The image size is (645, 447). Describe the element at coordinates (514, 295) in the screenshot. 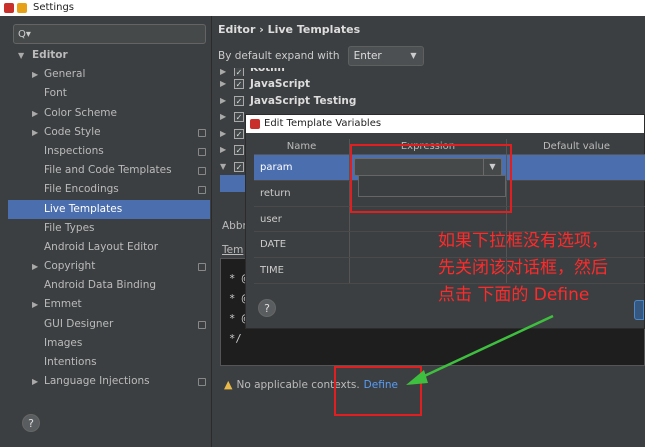

I see `annotation-line: 点击 下面的 Define` at that location.